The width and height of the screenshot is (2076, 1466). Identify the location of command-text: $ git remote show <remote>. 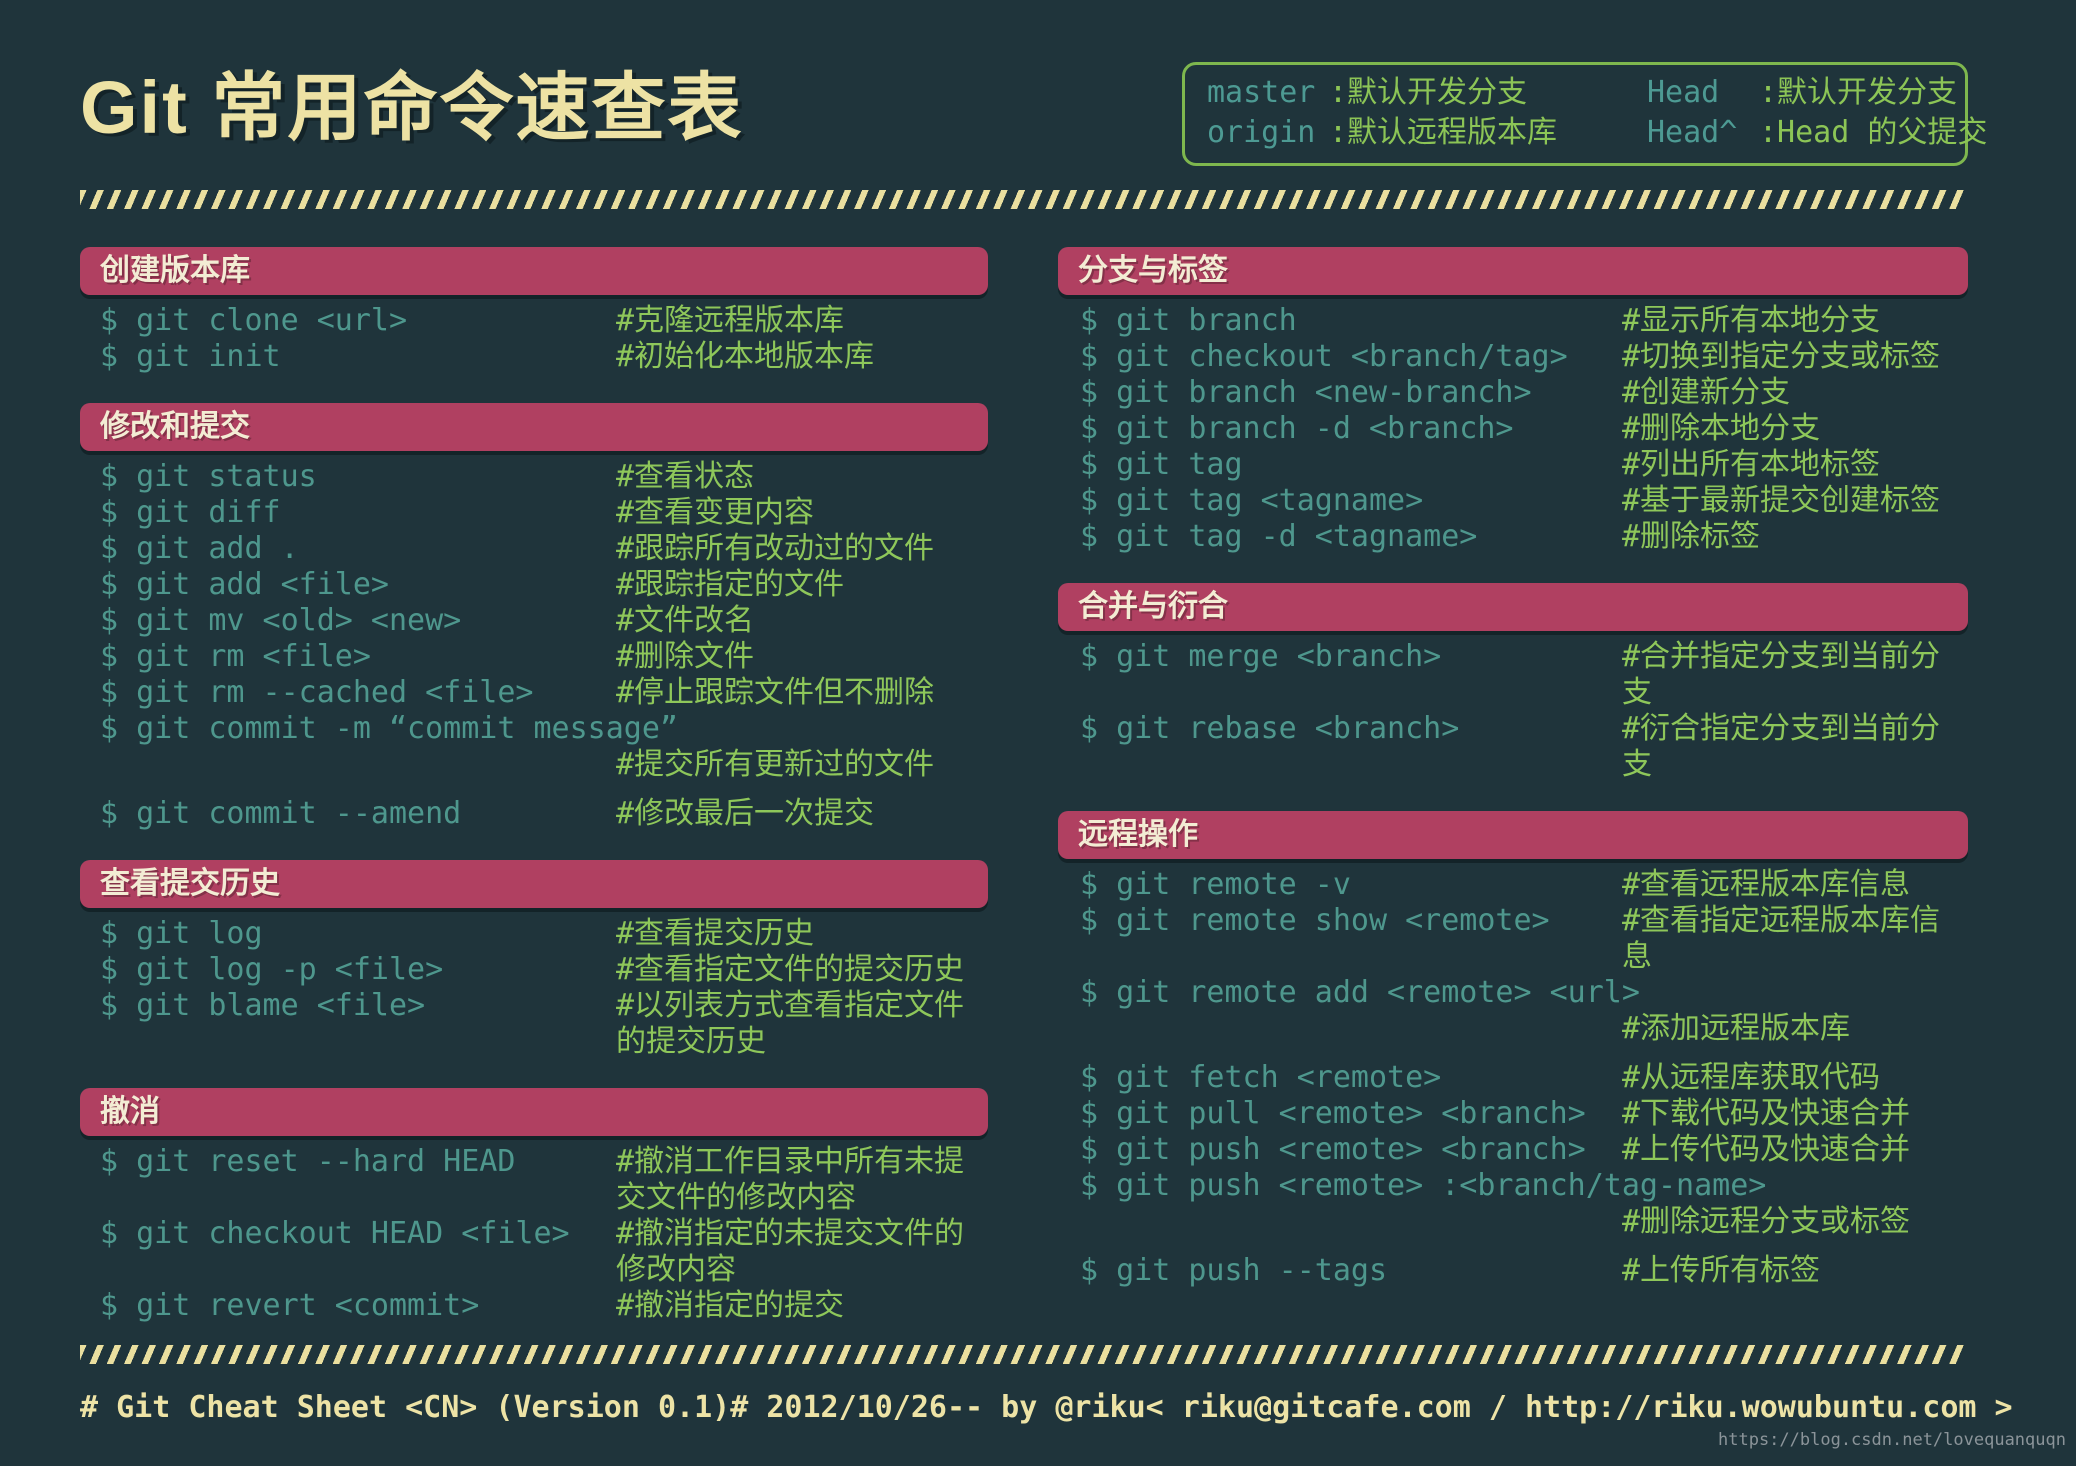
(1315, 920).